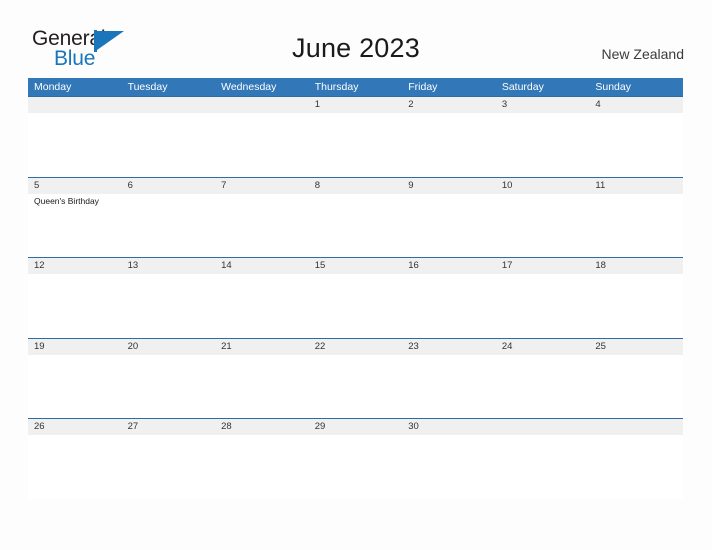 Image resolution: width=712 pixels, height=550 pixels. I want to click on day-number: 19, so click(75, 347).